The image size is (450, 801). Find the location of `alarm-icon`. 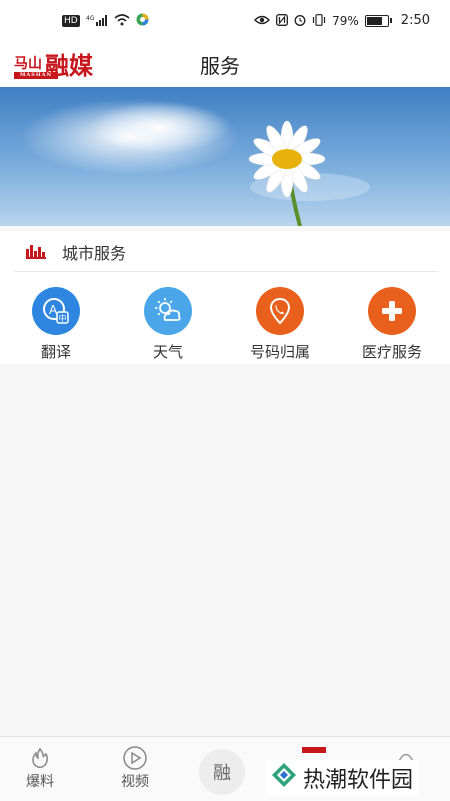

alarm-icon is located at coordinates (300, 21).